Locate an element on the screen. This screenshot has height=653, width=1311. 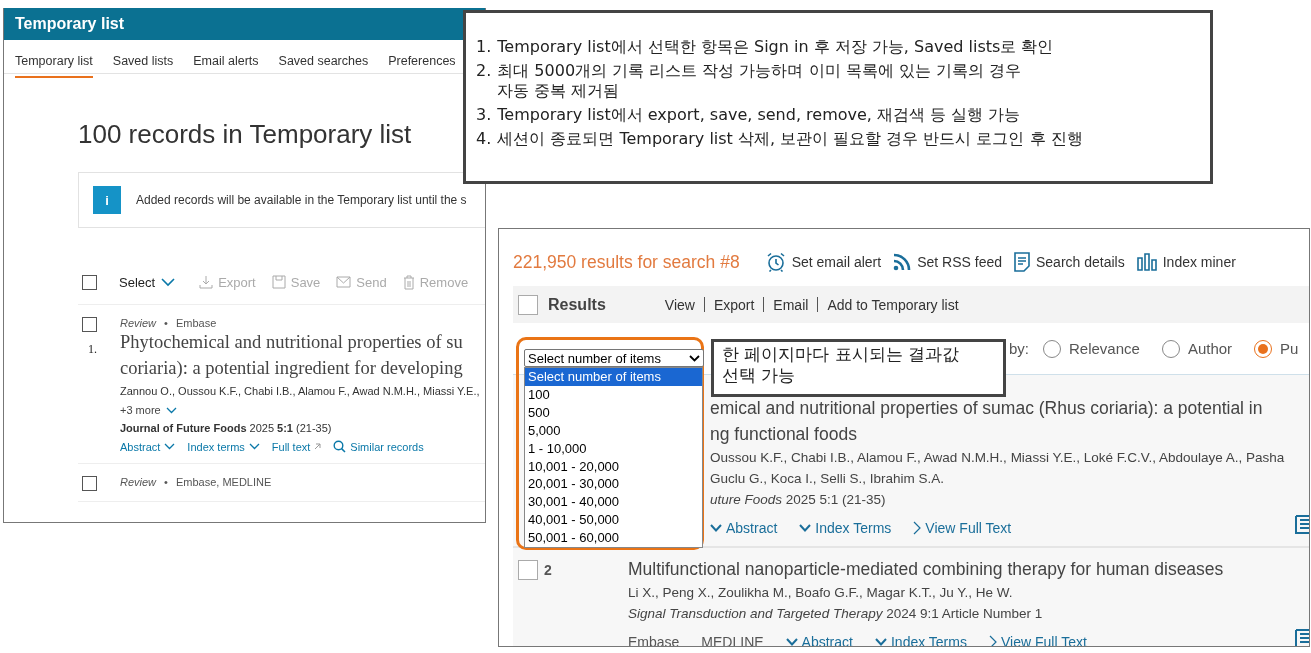
list-number: 1. is located at coordinates (484, 47).